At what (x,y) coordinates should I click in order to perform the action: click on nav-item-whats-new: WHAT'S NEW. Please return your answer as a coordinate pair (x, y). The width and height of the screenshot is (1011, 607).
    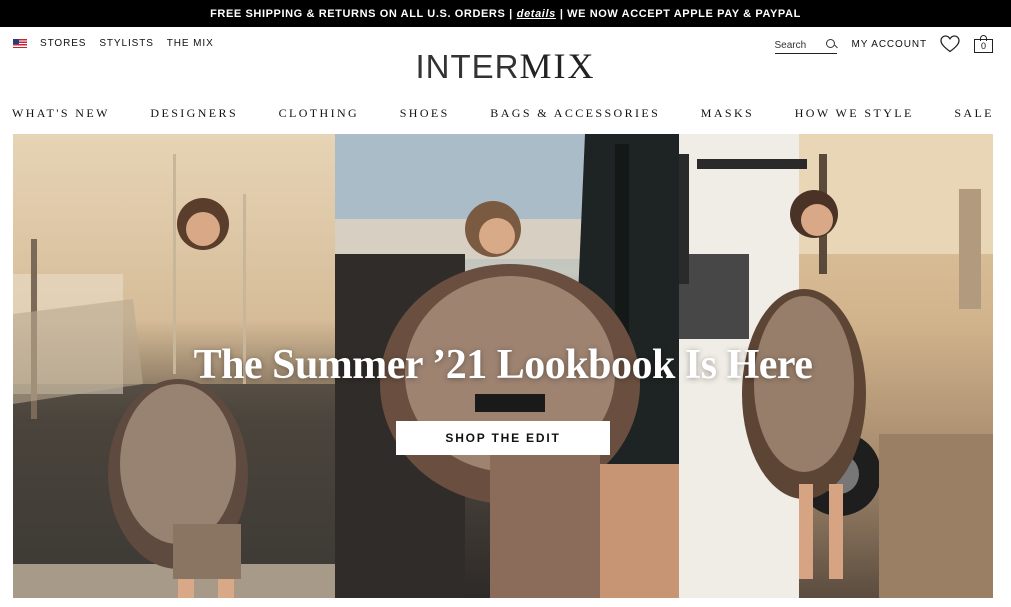
    Looking at the image, I should click on (61, 113).